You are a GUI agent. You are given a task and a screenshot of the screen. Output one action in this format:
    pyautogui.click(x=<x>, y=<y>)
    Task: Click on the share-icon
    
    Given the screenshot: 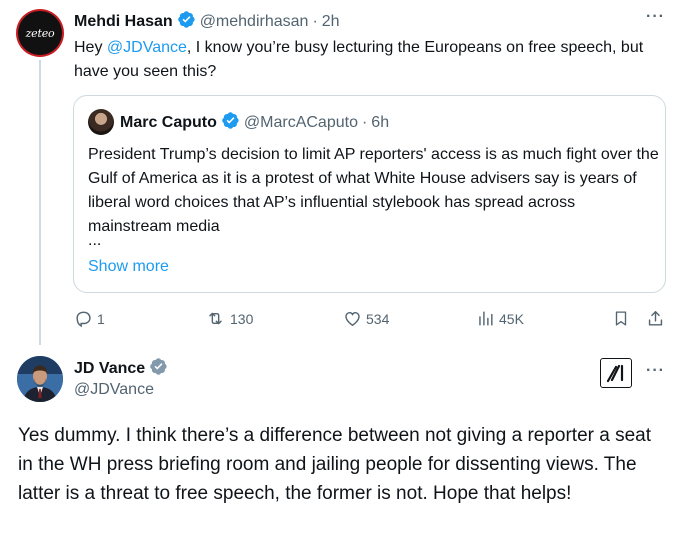 What is the action you would take?
    pyautogui.click(x=655, y=318)
    